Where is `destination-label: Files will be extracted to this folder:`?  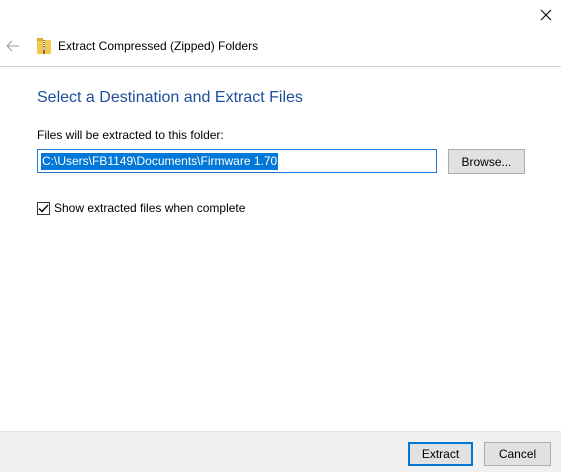 destination-label: Files will be extracted to this folder: is located at coordinates (130, 135).